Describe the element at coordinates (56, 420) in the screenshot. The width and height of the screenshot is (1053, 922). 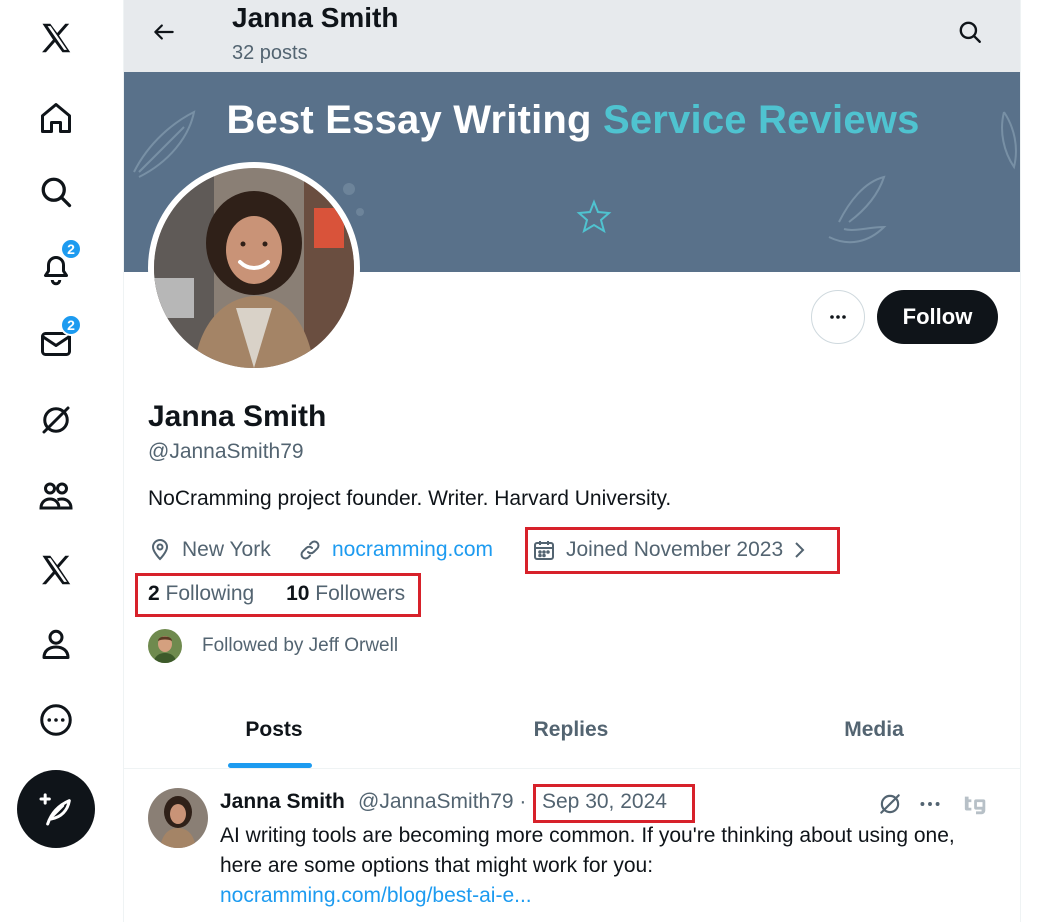
I see `grok-icon` at that location.